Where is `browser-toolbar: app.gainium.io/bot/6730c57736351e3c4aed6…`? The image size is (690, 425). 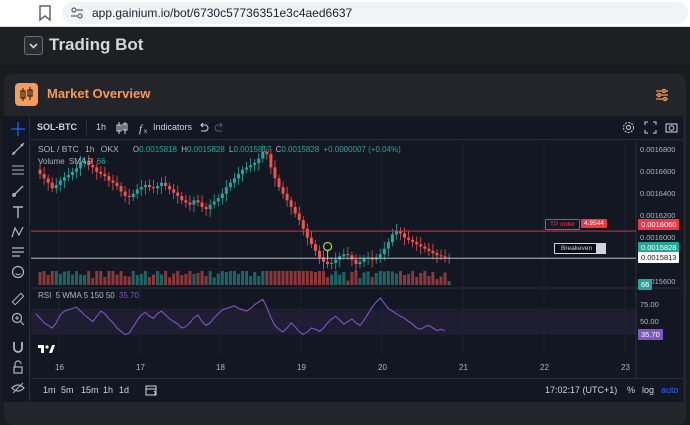 browser-toolbar: app.gainium.io/bot/6730c57736351e3c4aed6… is located at coordinates (345, 13).